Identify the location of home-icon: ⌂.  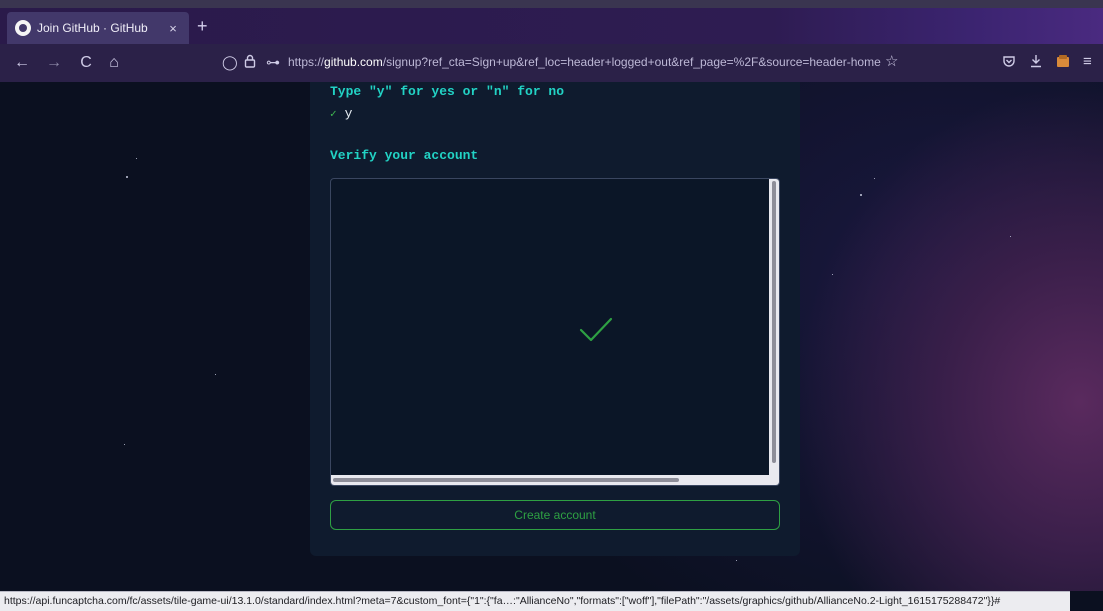
(114, 63).